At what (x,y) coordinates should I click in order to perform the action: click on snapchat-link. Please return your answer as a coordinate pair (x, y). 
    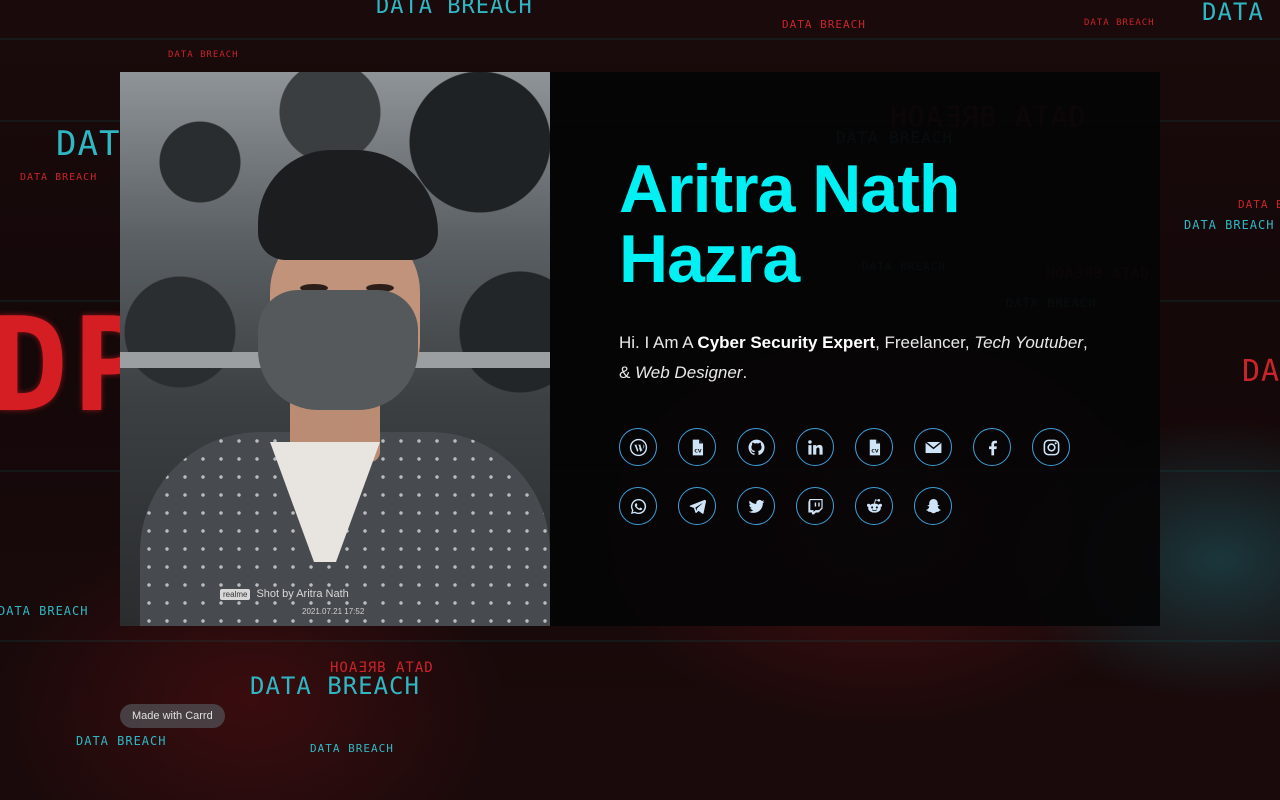
    Looking at the image, I should click on (933, 506).